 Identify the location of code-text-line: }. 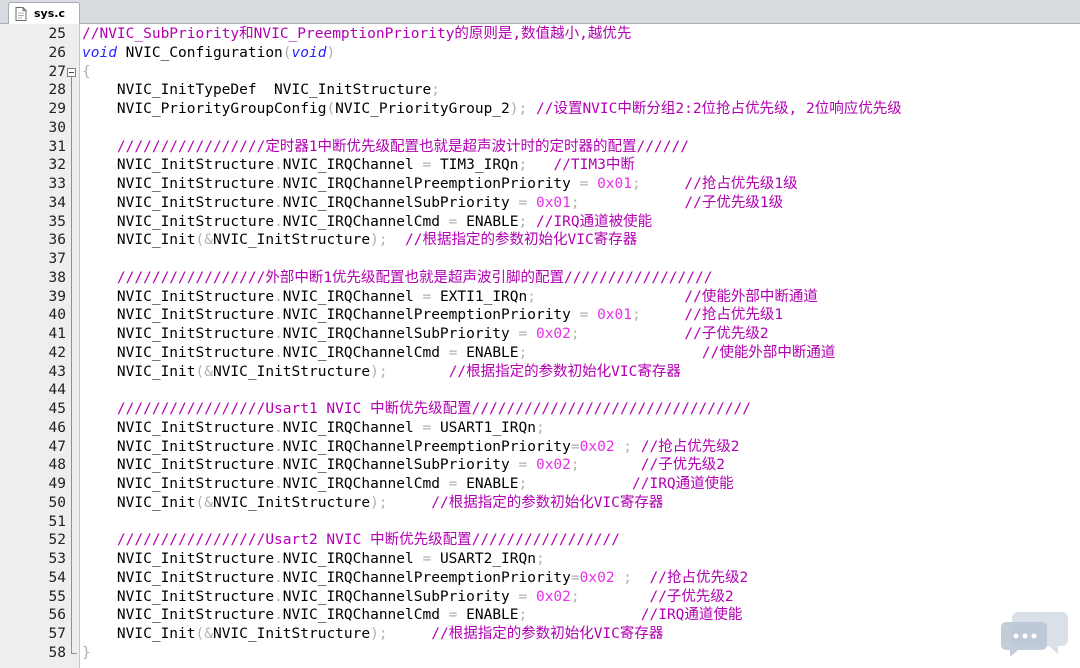
(86, 653).